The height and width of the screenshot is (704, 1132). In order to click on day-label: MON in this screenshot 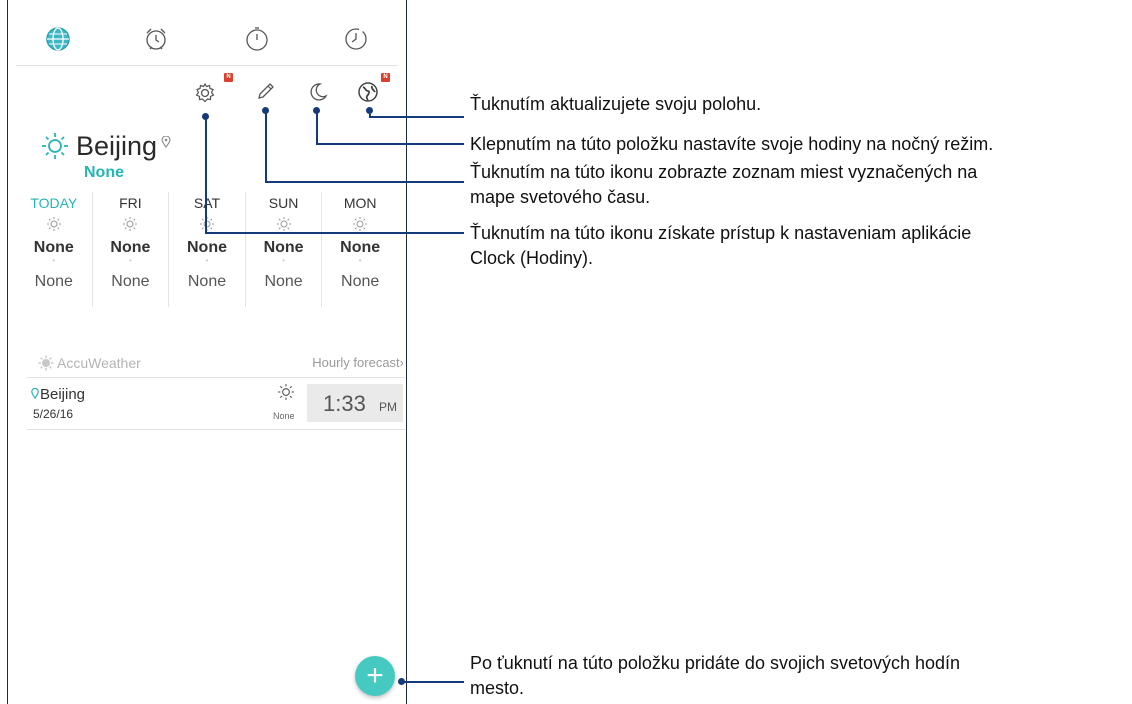, I will do `click(360, 203)`.